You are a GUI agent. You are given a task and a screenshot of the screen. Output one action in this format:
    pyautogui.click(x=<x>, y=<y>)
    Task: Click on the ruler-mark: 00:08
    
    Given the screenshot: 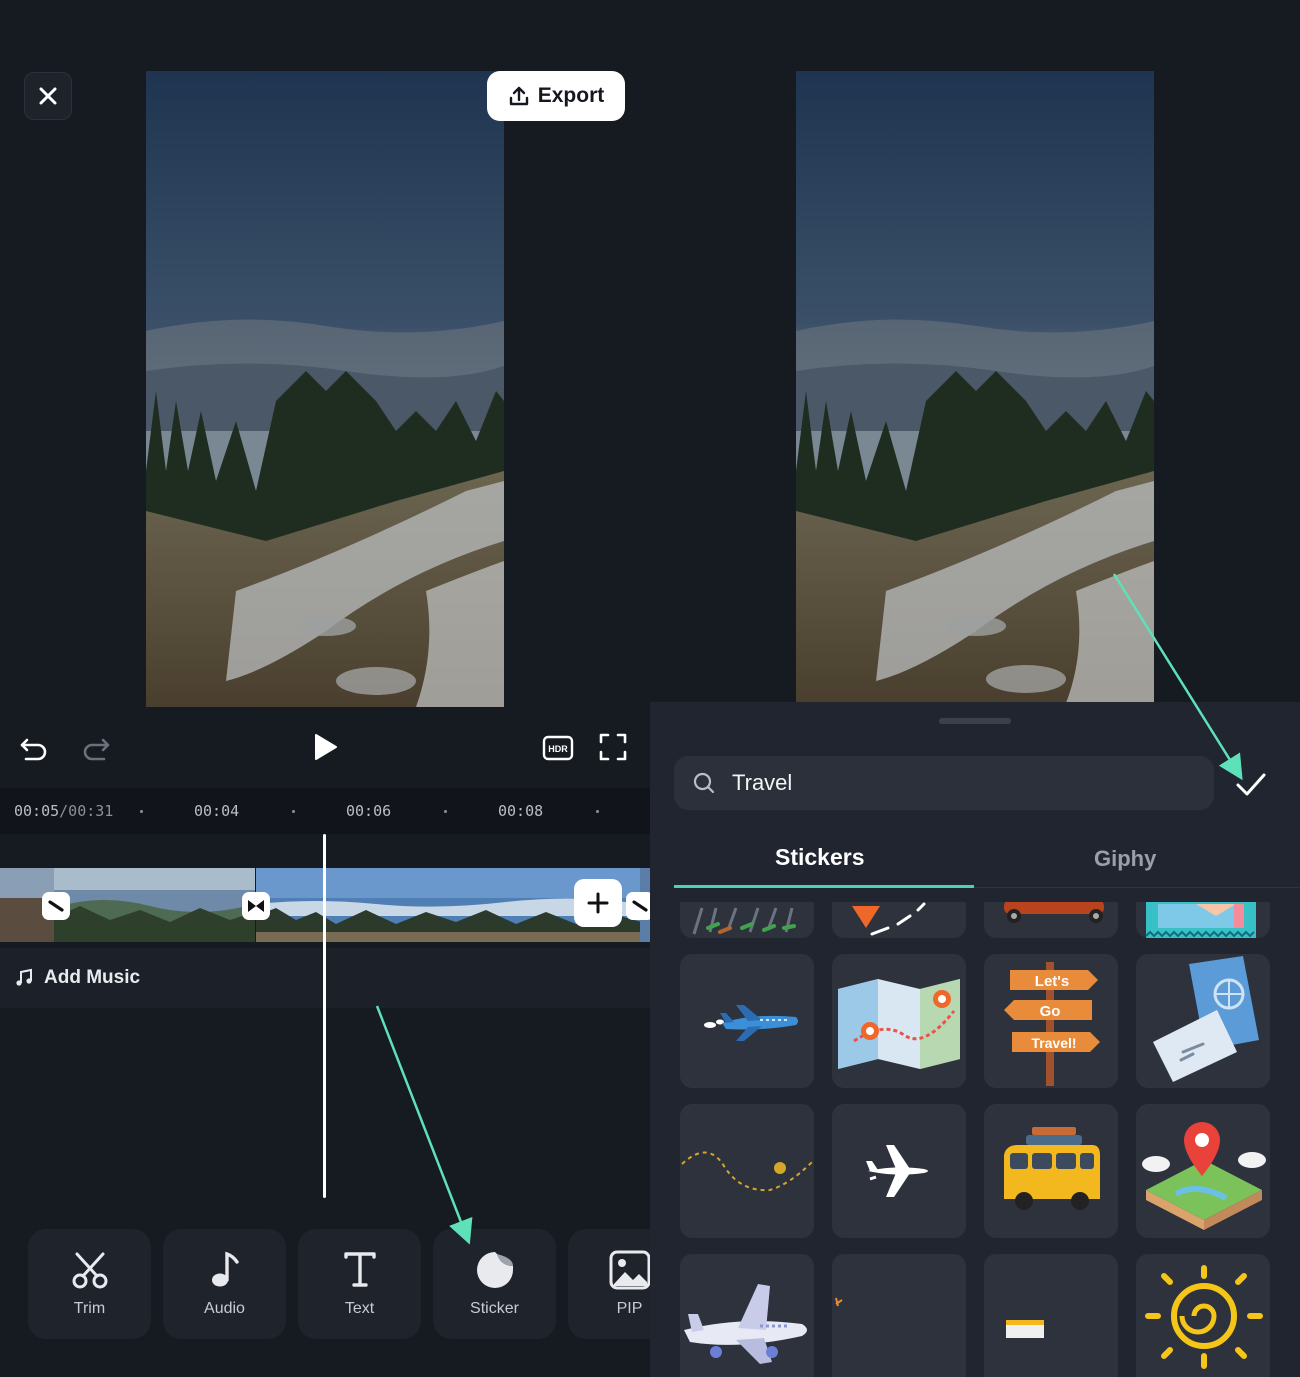 What is the action you would take?
    pyautogui.click(x=521, y=811)
    